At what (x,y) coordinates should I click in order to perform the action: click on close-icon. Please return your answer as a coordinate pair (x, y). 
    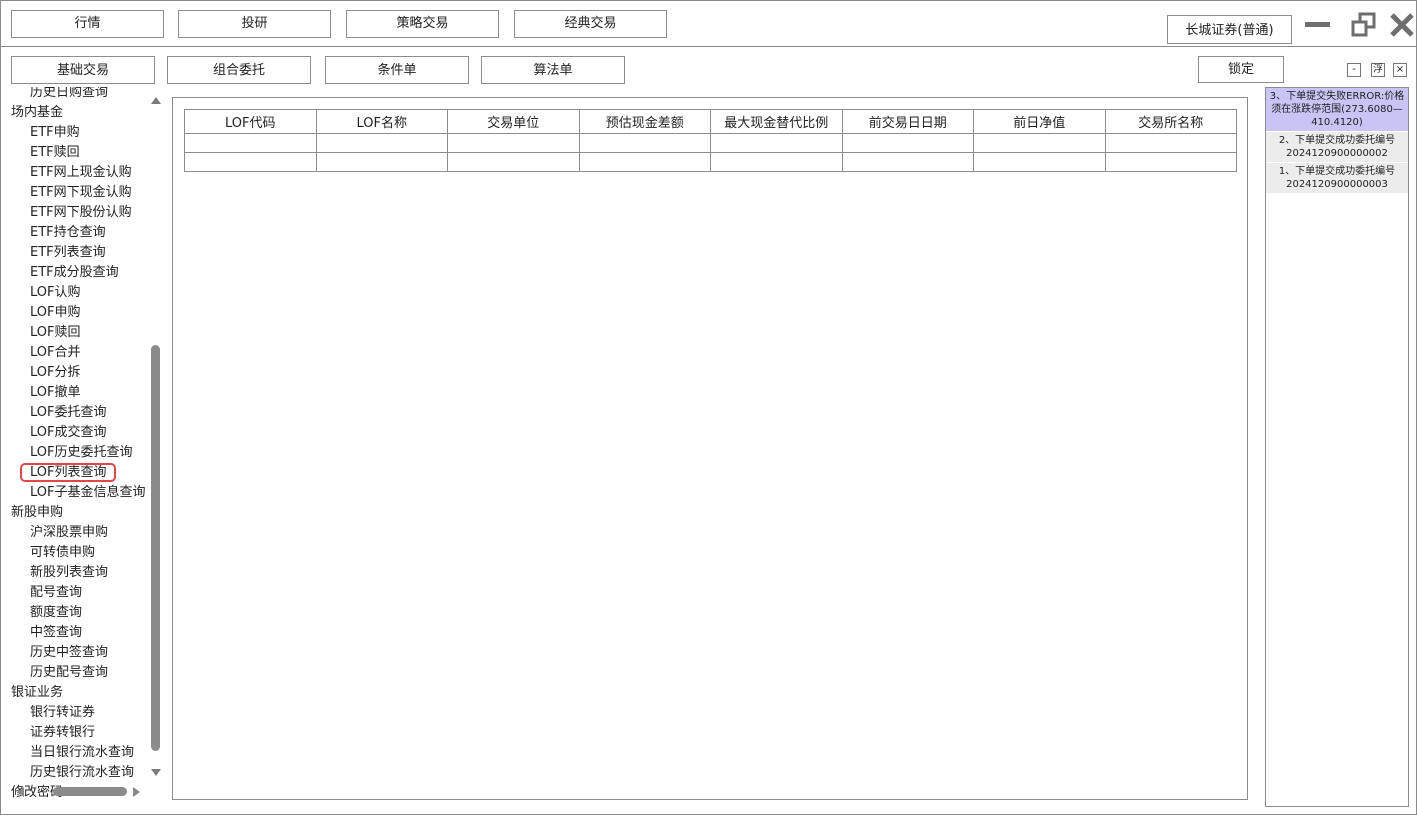
    Looking at the image, I should click on (1402, 25).